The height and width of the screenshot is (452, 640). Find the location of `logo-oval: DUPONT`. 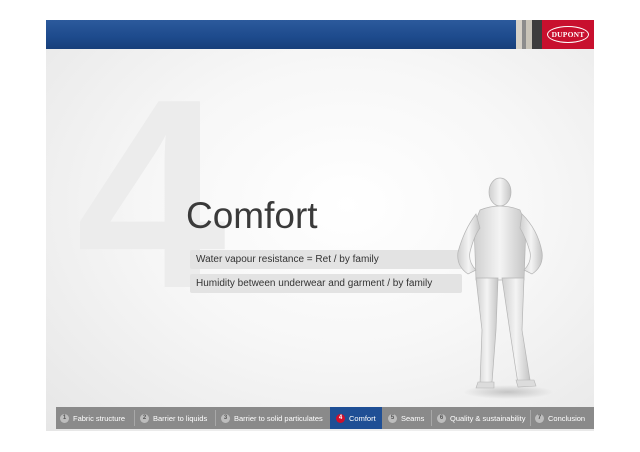

logo-oval: DUPONT is located at coordinates (568, 34).